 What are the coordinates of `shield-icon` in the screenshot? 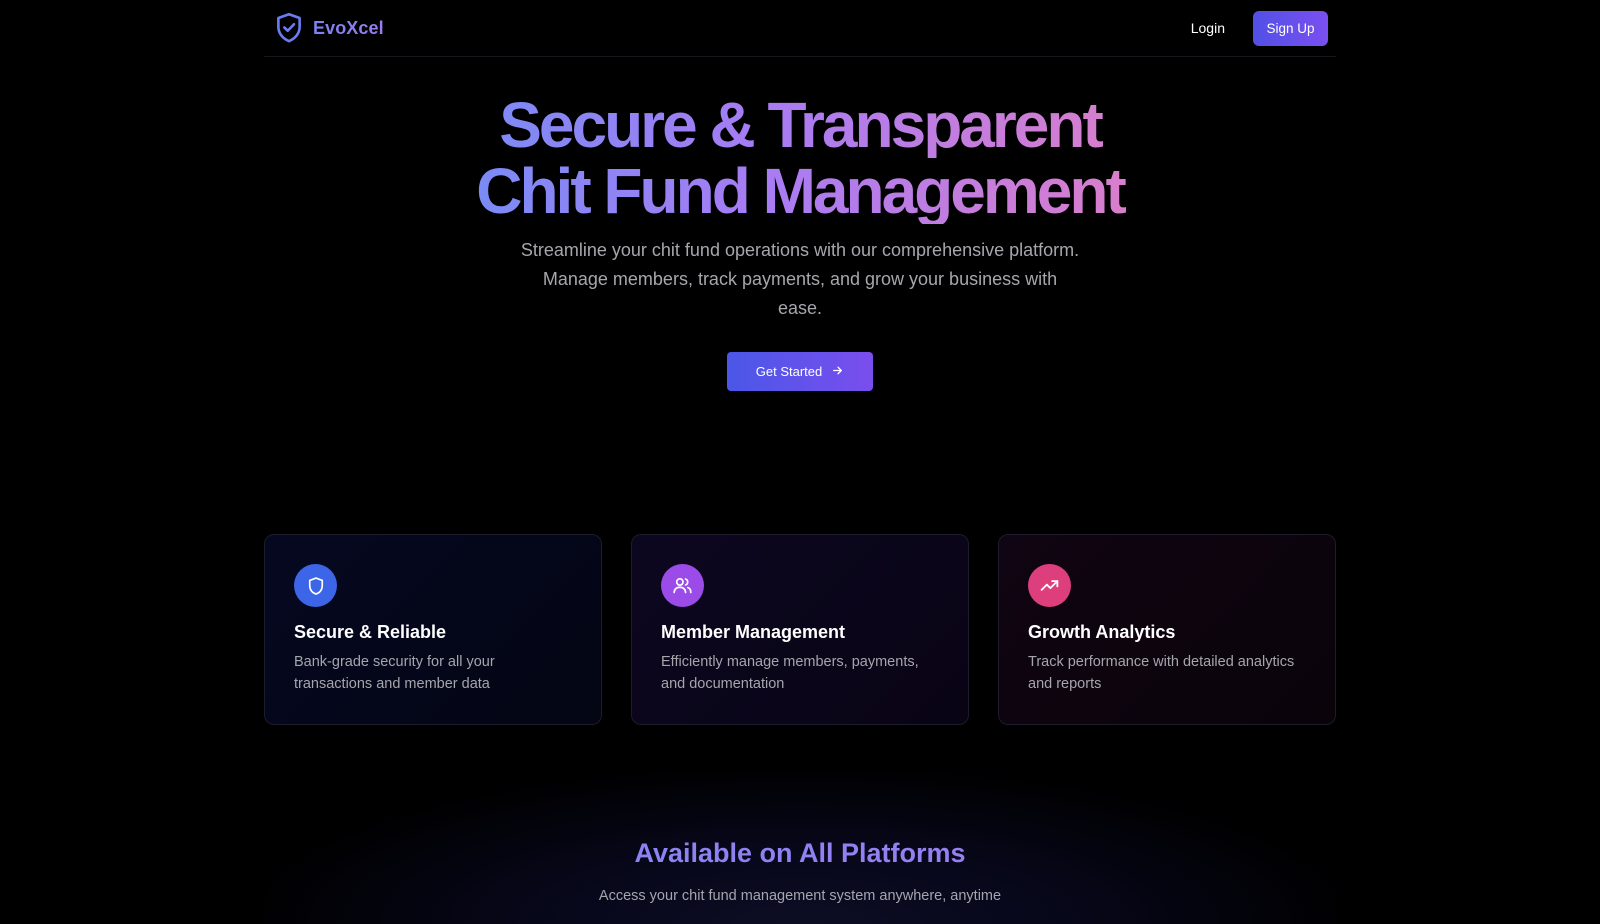 It's located at (315, 585).